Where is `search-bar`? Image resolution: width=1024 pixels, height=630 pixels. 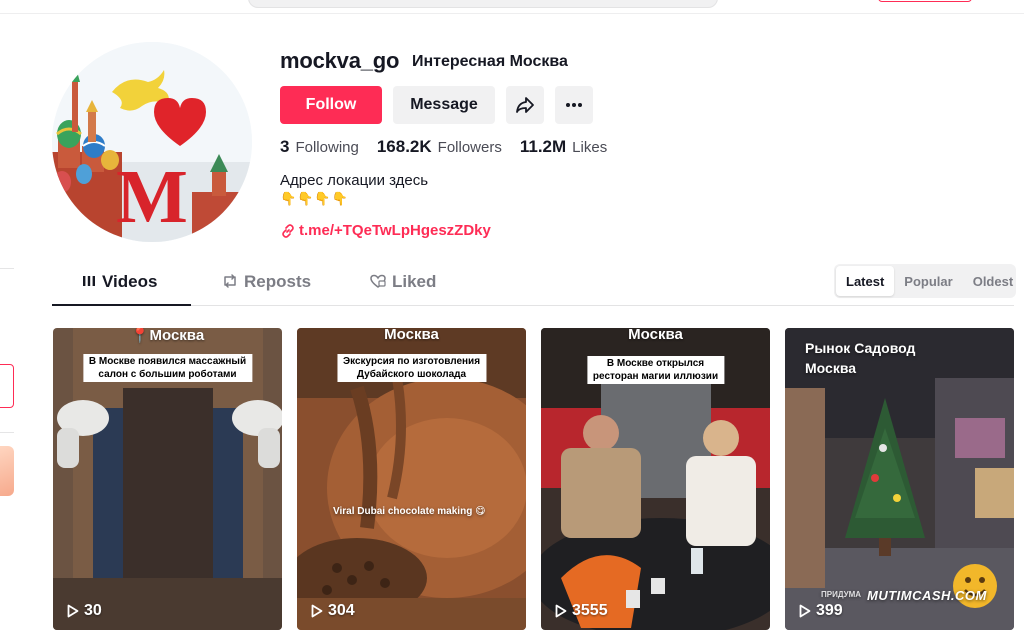
search-bar is located at coordinates (483, 4).